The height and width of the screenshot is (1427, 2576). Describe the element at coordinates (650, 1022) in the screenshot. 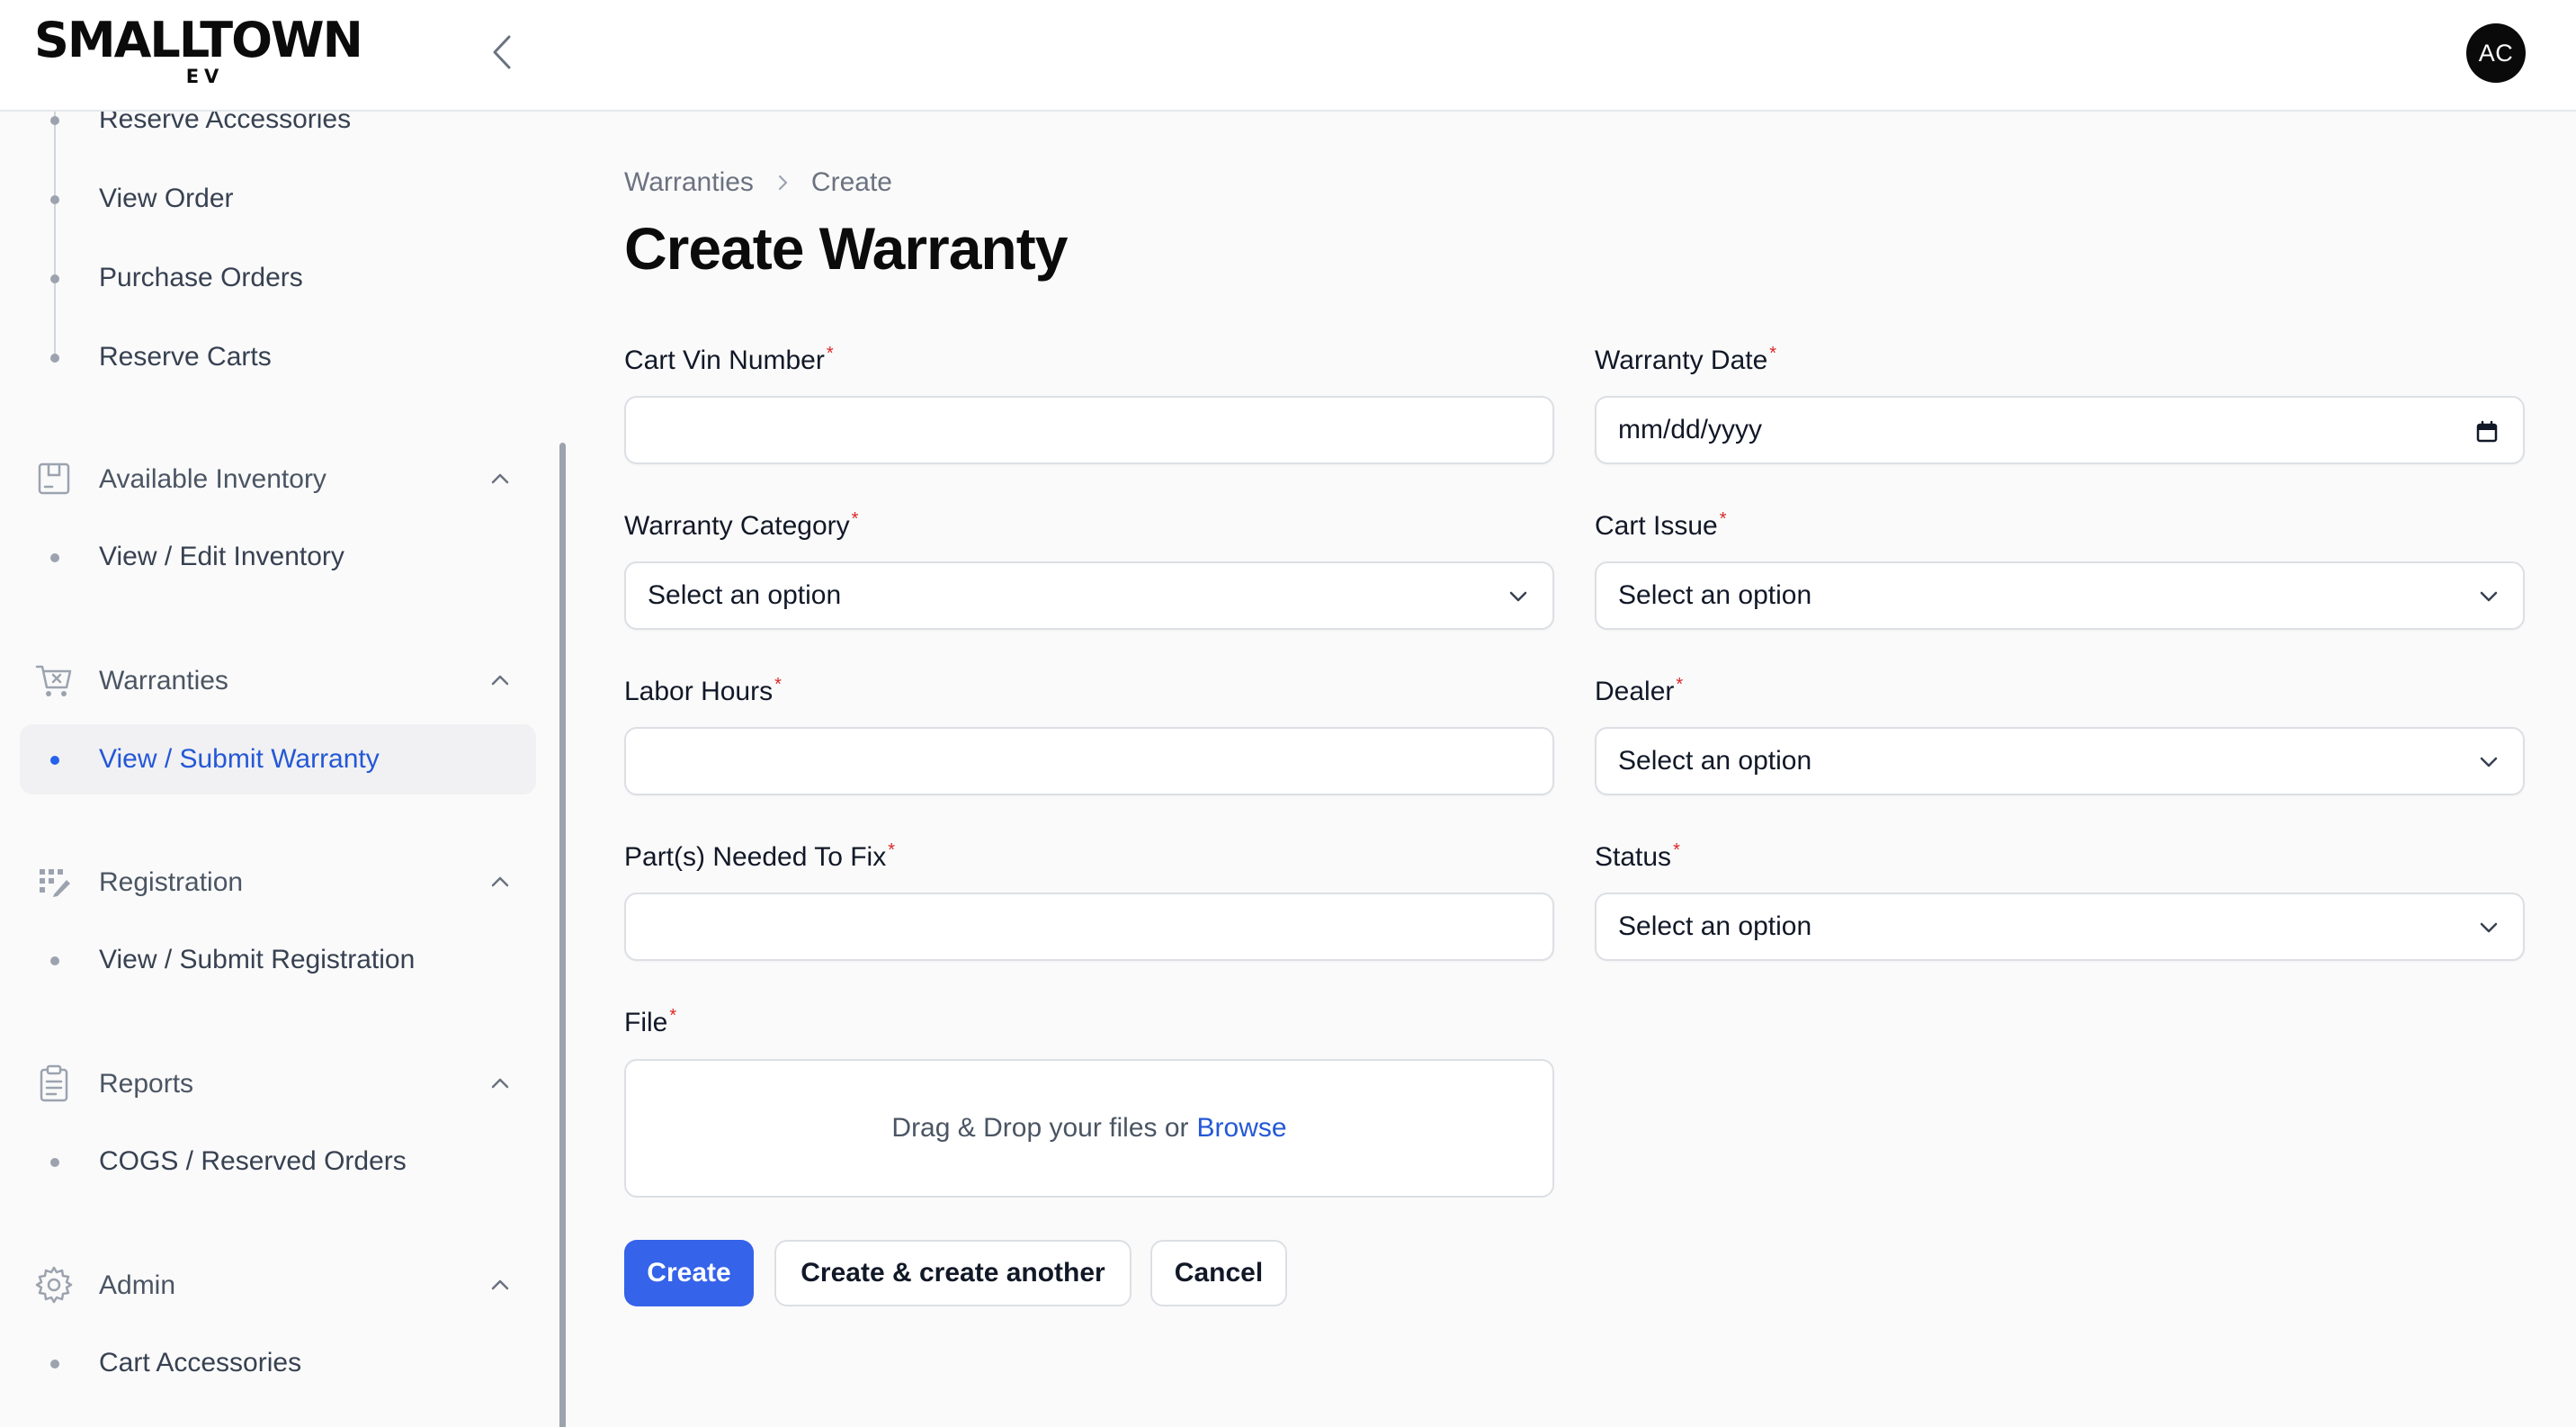

I see `file-label: File *` at that location.